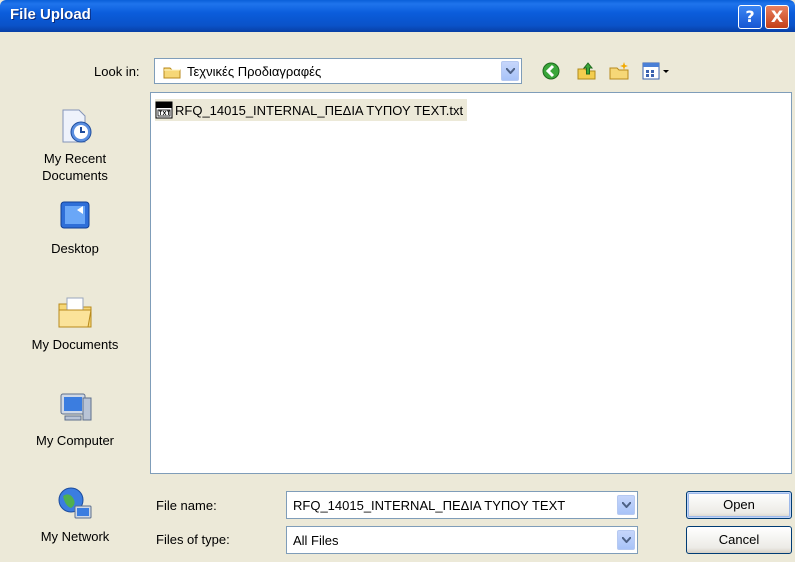 The image size is (795, 562). I want to click on place-label: My Network, so click(75, 536).